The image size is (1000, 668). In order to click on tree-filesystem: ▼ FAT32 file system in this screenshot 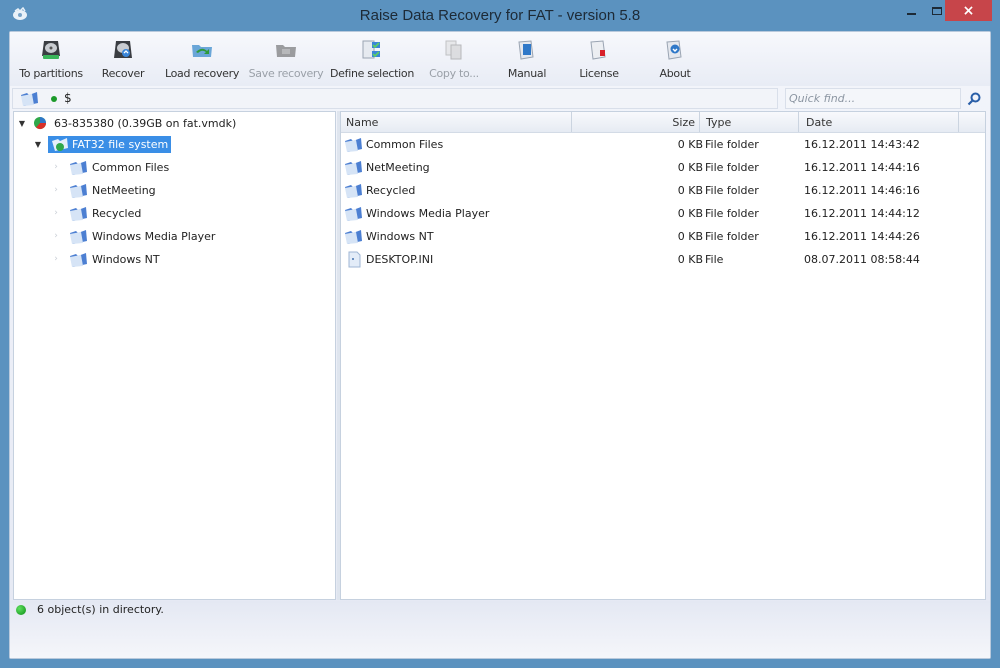, I will do `click(102, 144)`.